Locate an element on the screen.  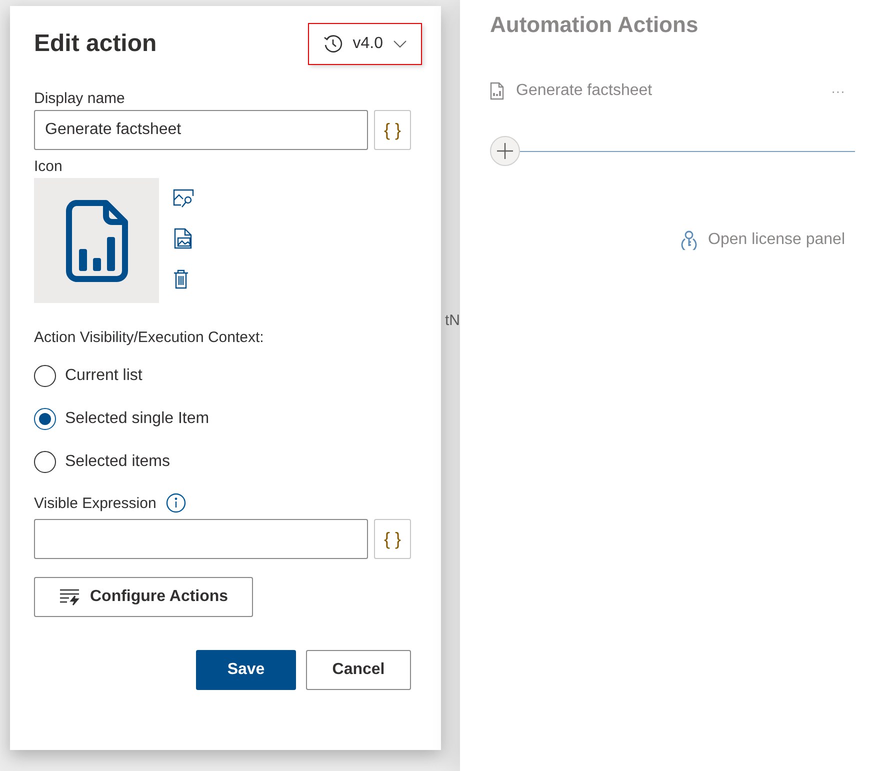
field-label: Icon is located at coordinates (49, 166).